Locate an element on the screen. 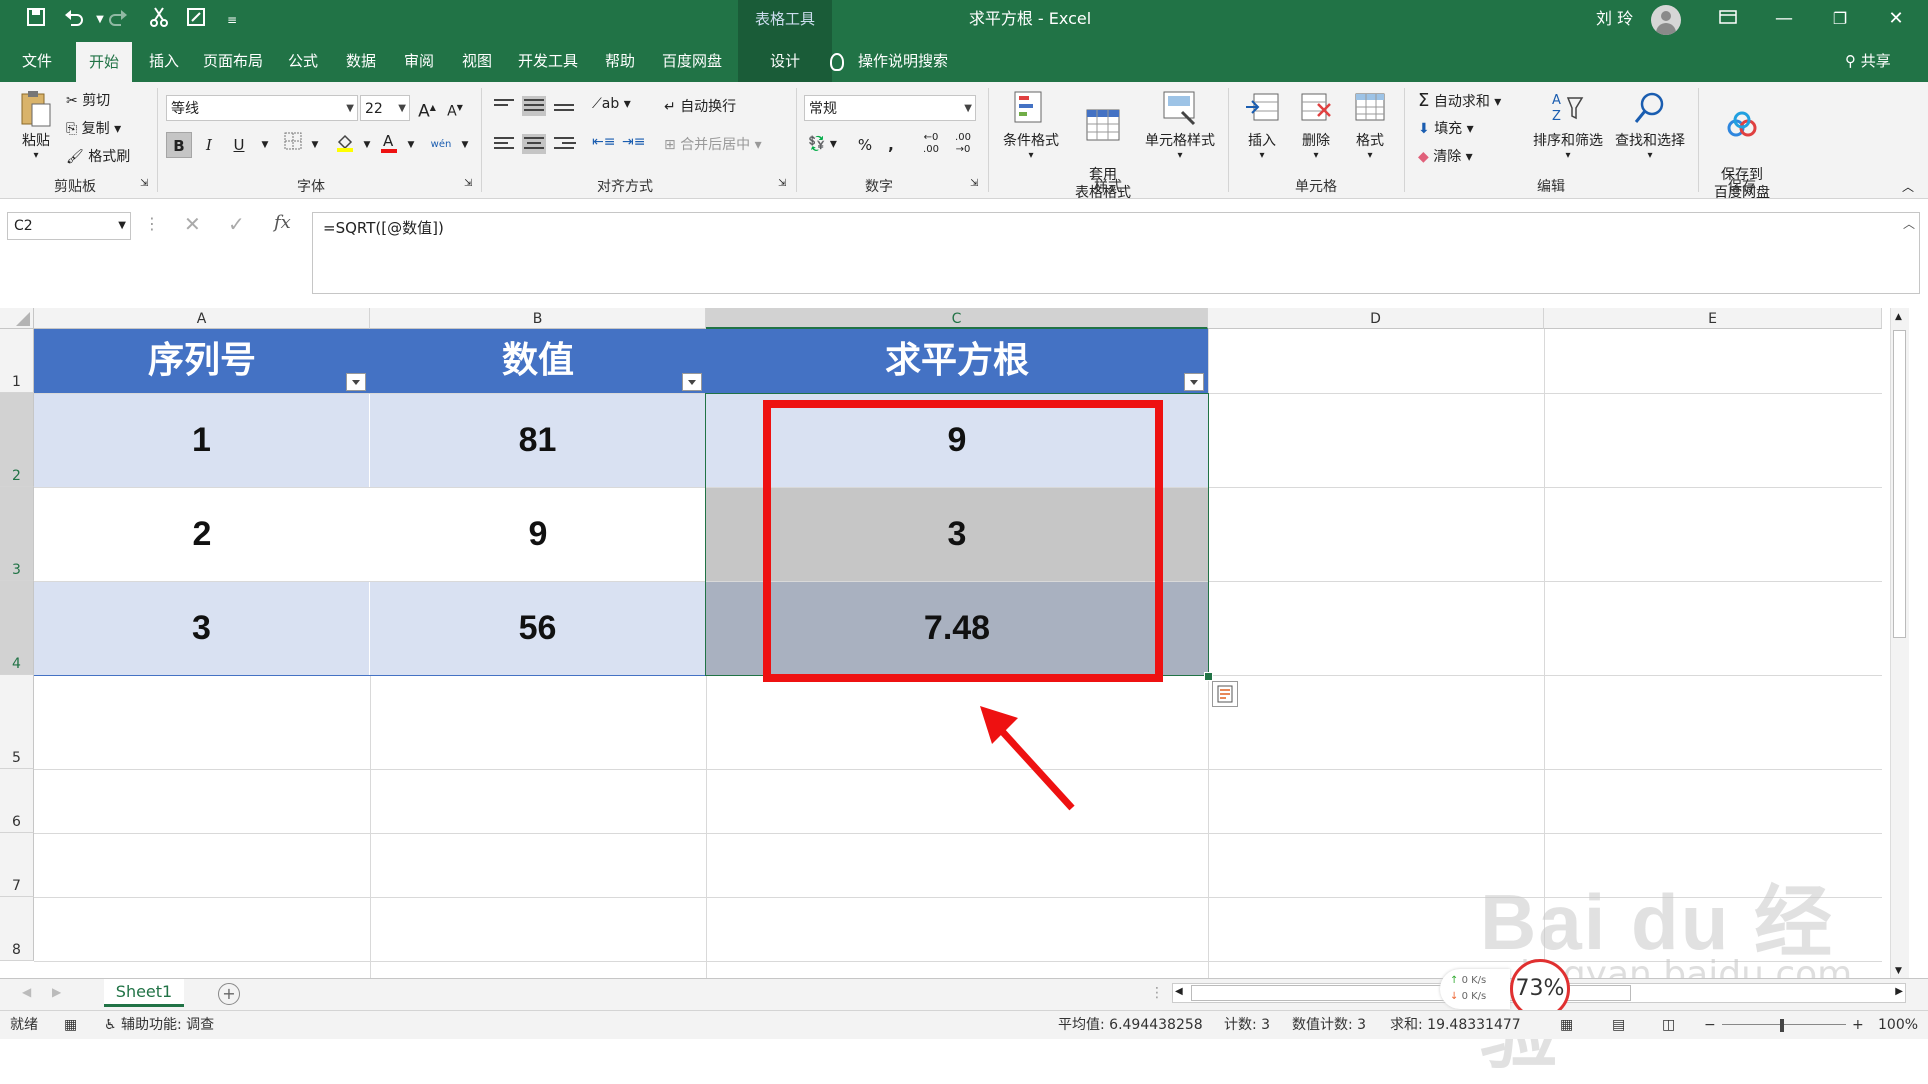 The image size is (1928, 1084). share-button: ⚲ 共享 is located at coordinates (1868, 61).